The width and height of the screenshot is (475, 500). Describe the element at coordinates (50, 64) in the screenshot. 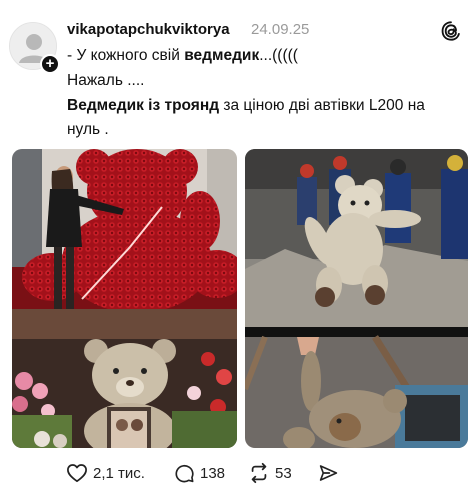

I see `follow-plus-icon: +` at that location.